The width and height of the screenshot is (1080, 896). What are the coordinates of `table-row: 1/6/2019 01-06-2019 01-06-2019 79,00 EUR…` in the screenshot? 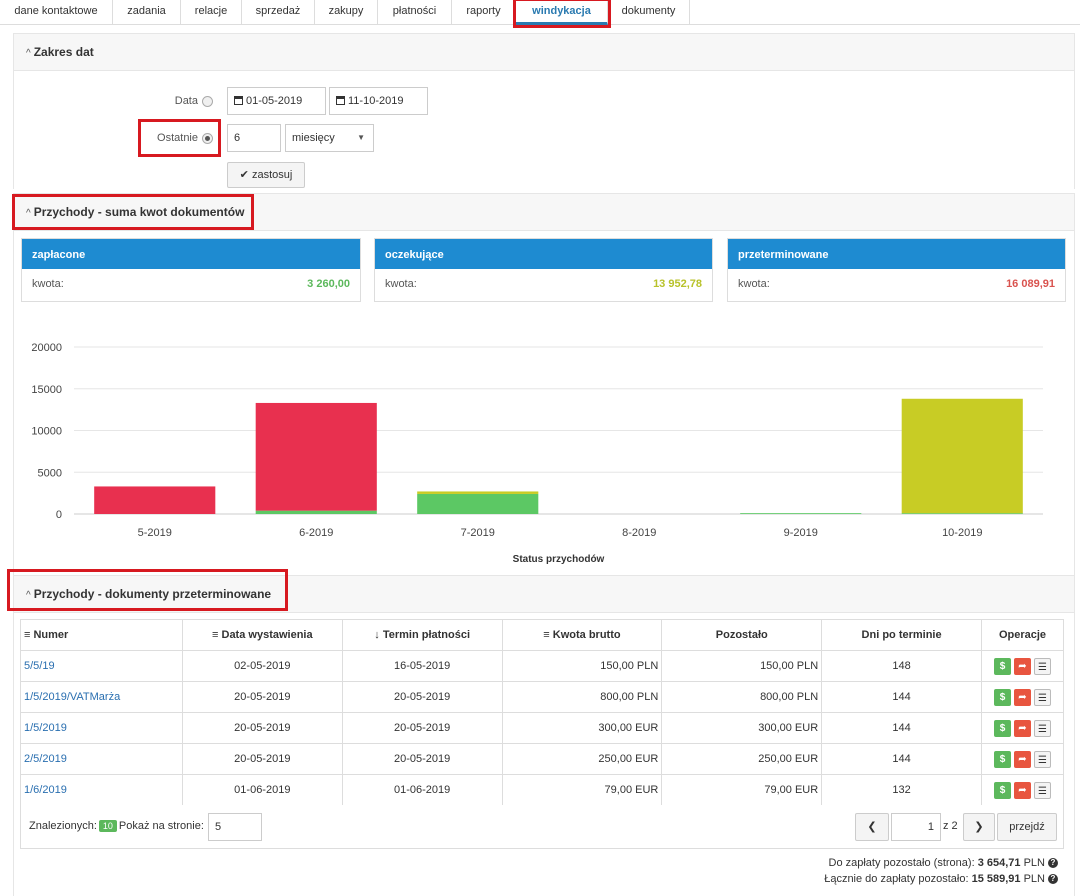 It's located at (542, 790).